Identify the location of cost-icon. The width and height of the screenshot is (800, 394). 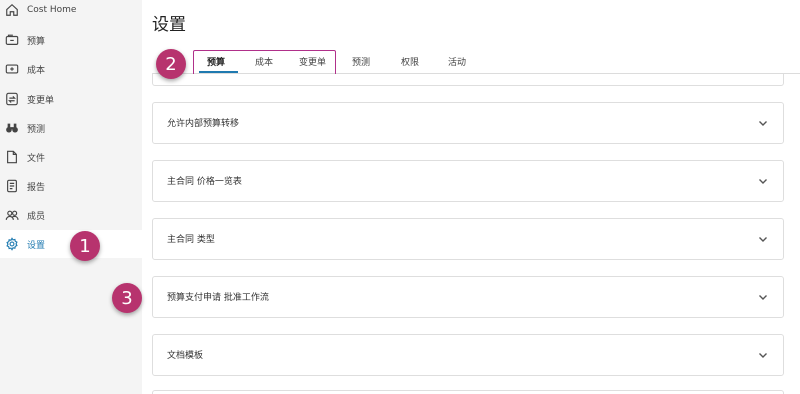
(12, 69).